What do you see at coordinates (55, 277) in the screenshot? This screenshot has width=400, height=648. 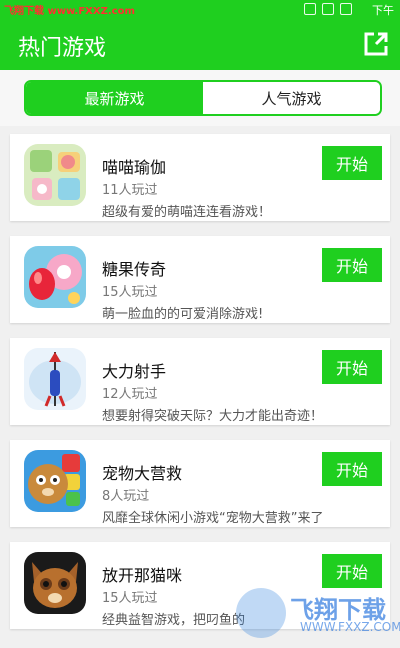 I see `candy-icon` at bounding box center [55, 277].